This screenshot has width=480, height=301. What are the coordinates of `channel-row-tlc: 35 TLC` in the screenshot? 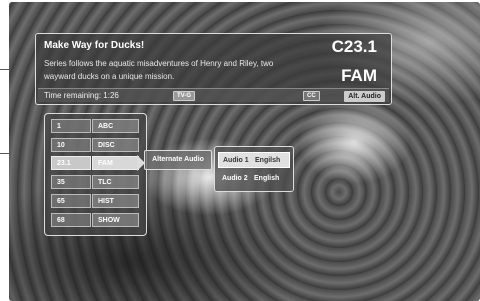 It's located at (95, 183).